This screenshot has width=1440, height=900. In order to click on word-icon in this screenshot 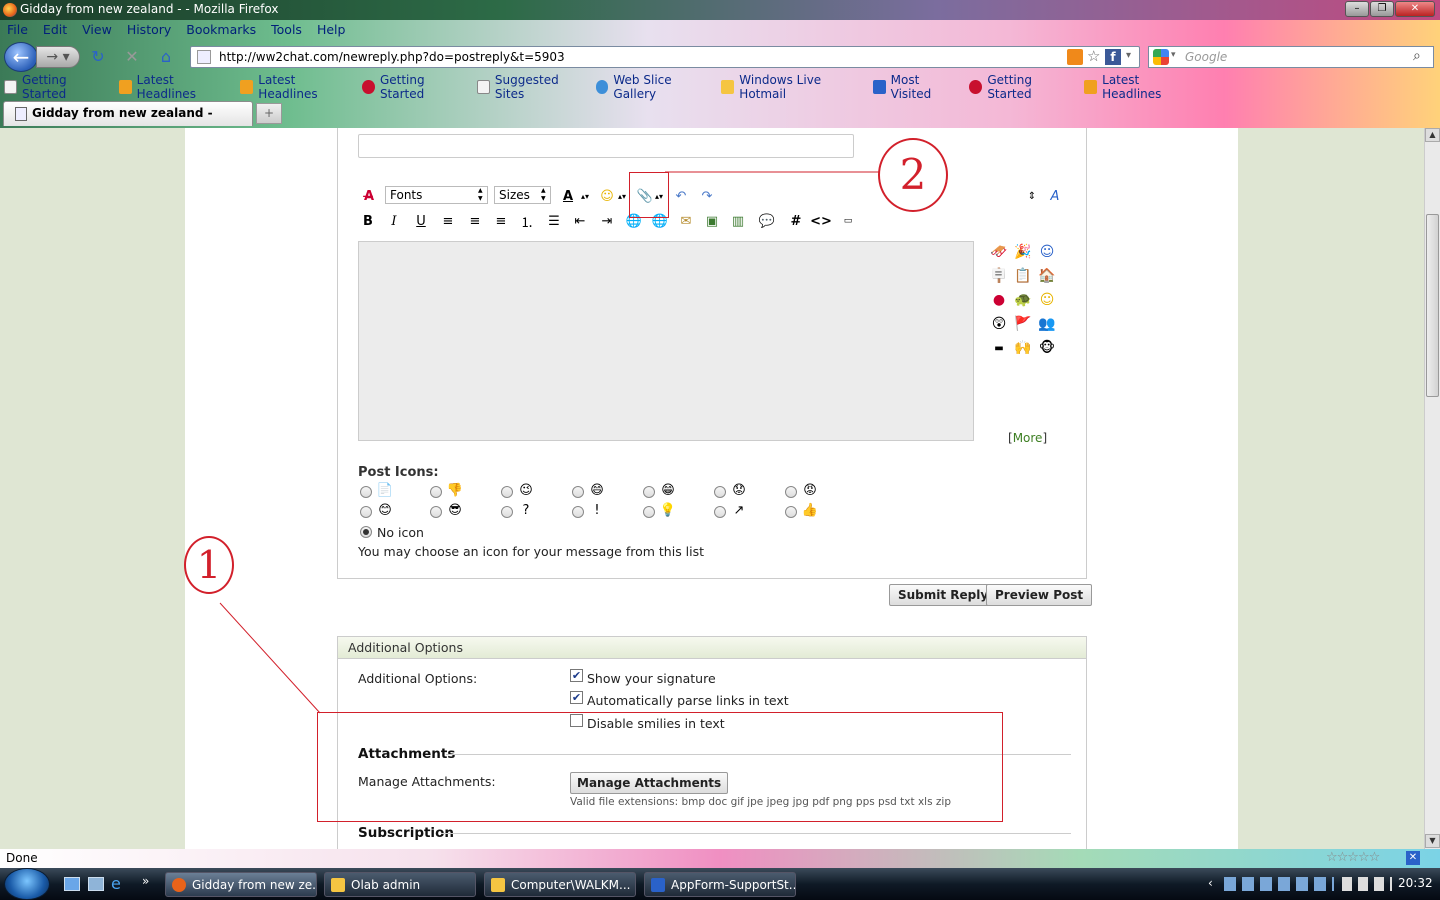, I will do `click(658, 885)`.